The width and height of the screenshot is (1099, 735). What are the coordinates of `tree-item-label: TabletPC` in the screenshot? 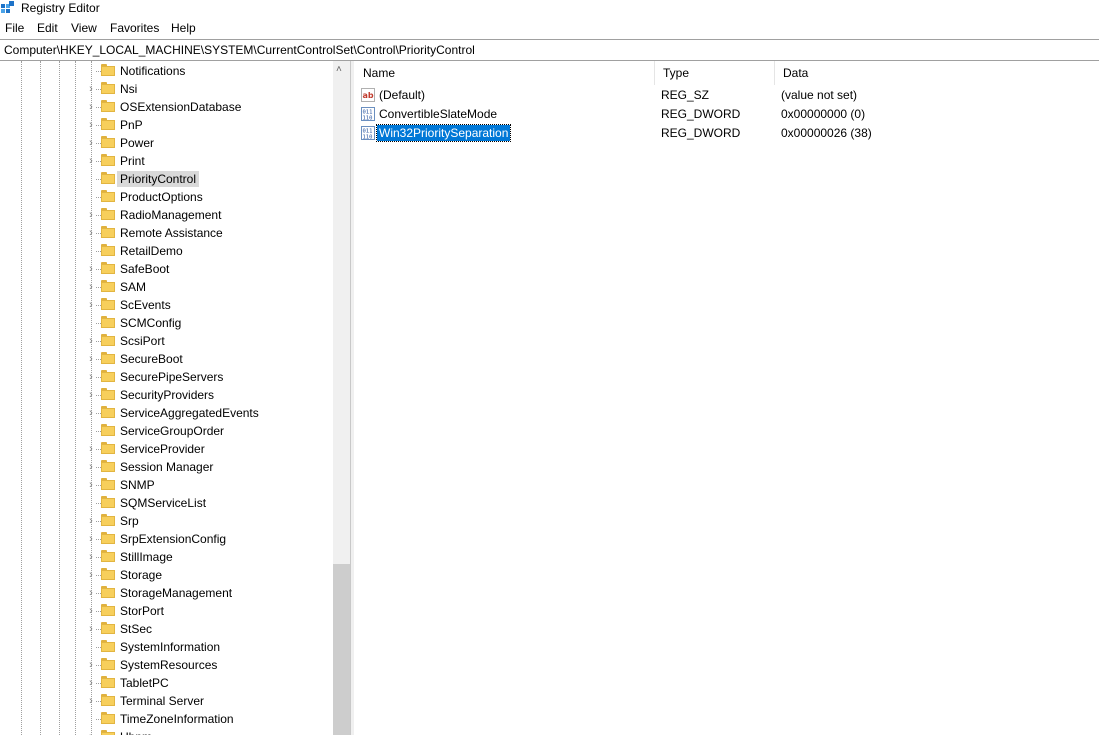 It's located at (144, 683).